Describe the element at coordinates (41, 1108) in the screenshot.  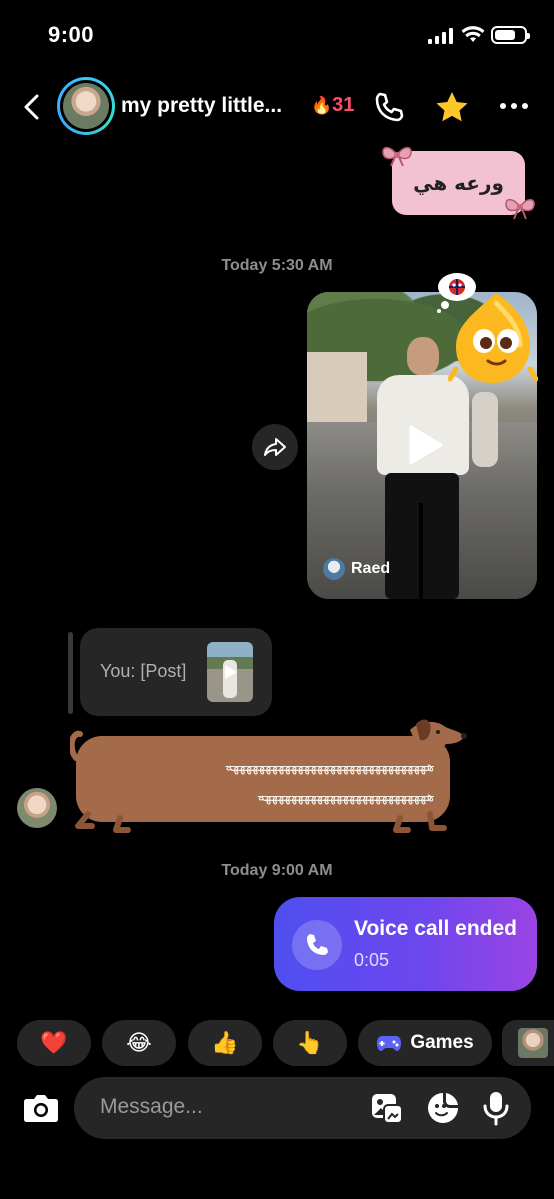
I see `camera-button` at that location.